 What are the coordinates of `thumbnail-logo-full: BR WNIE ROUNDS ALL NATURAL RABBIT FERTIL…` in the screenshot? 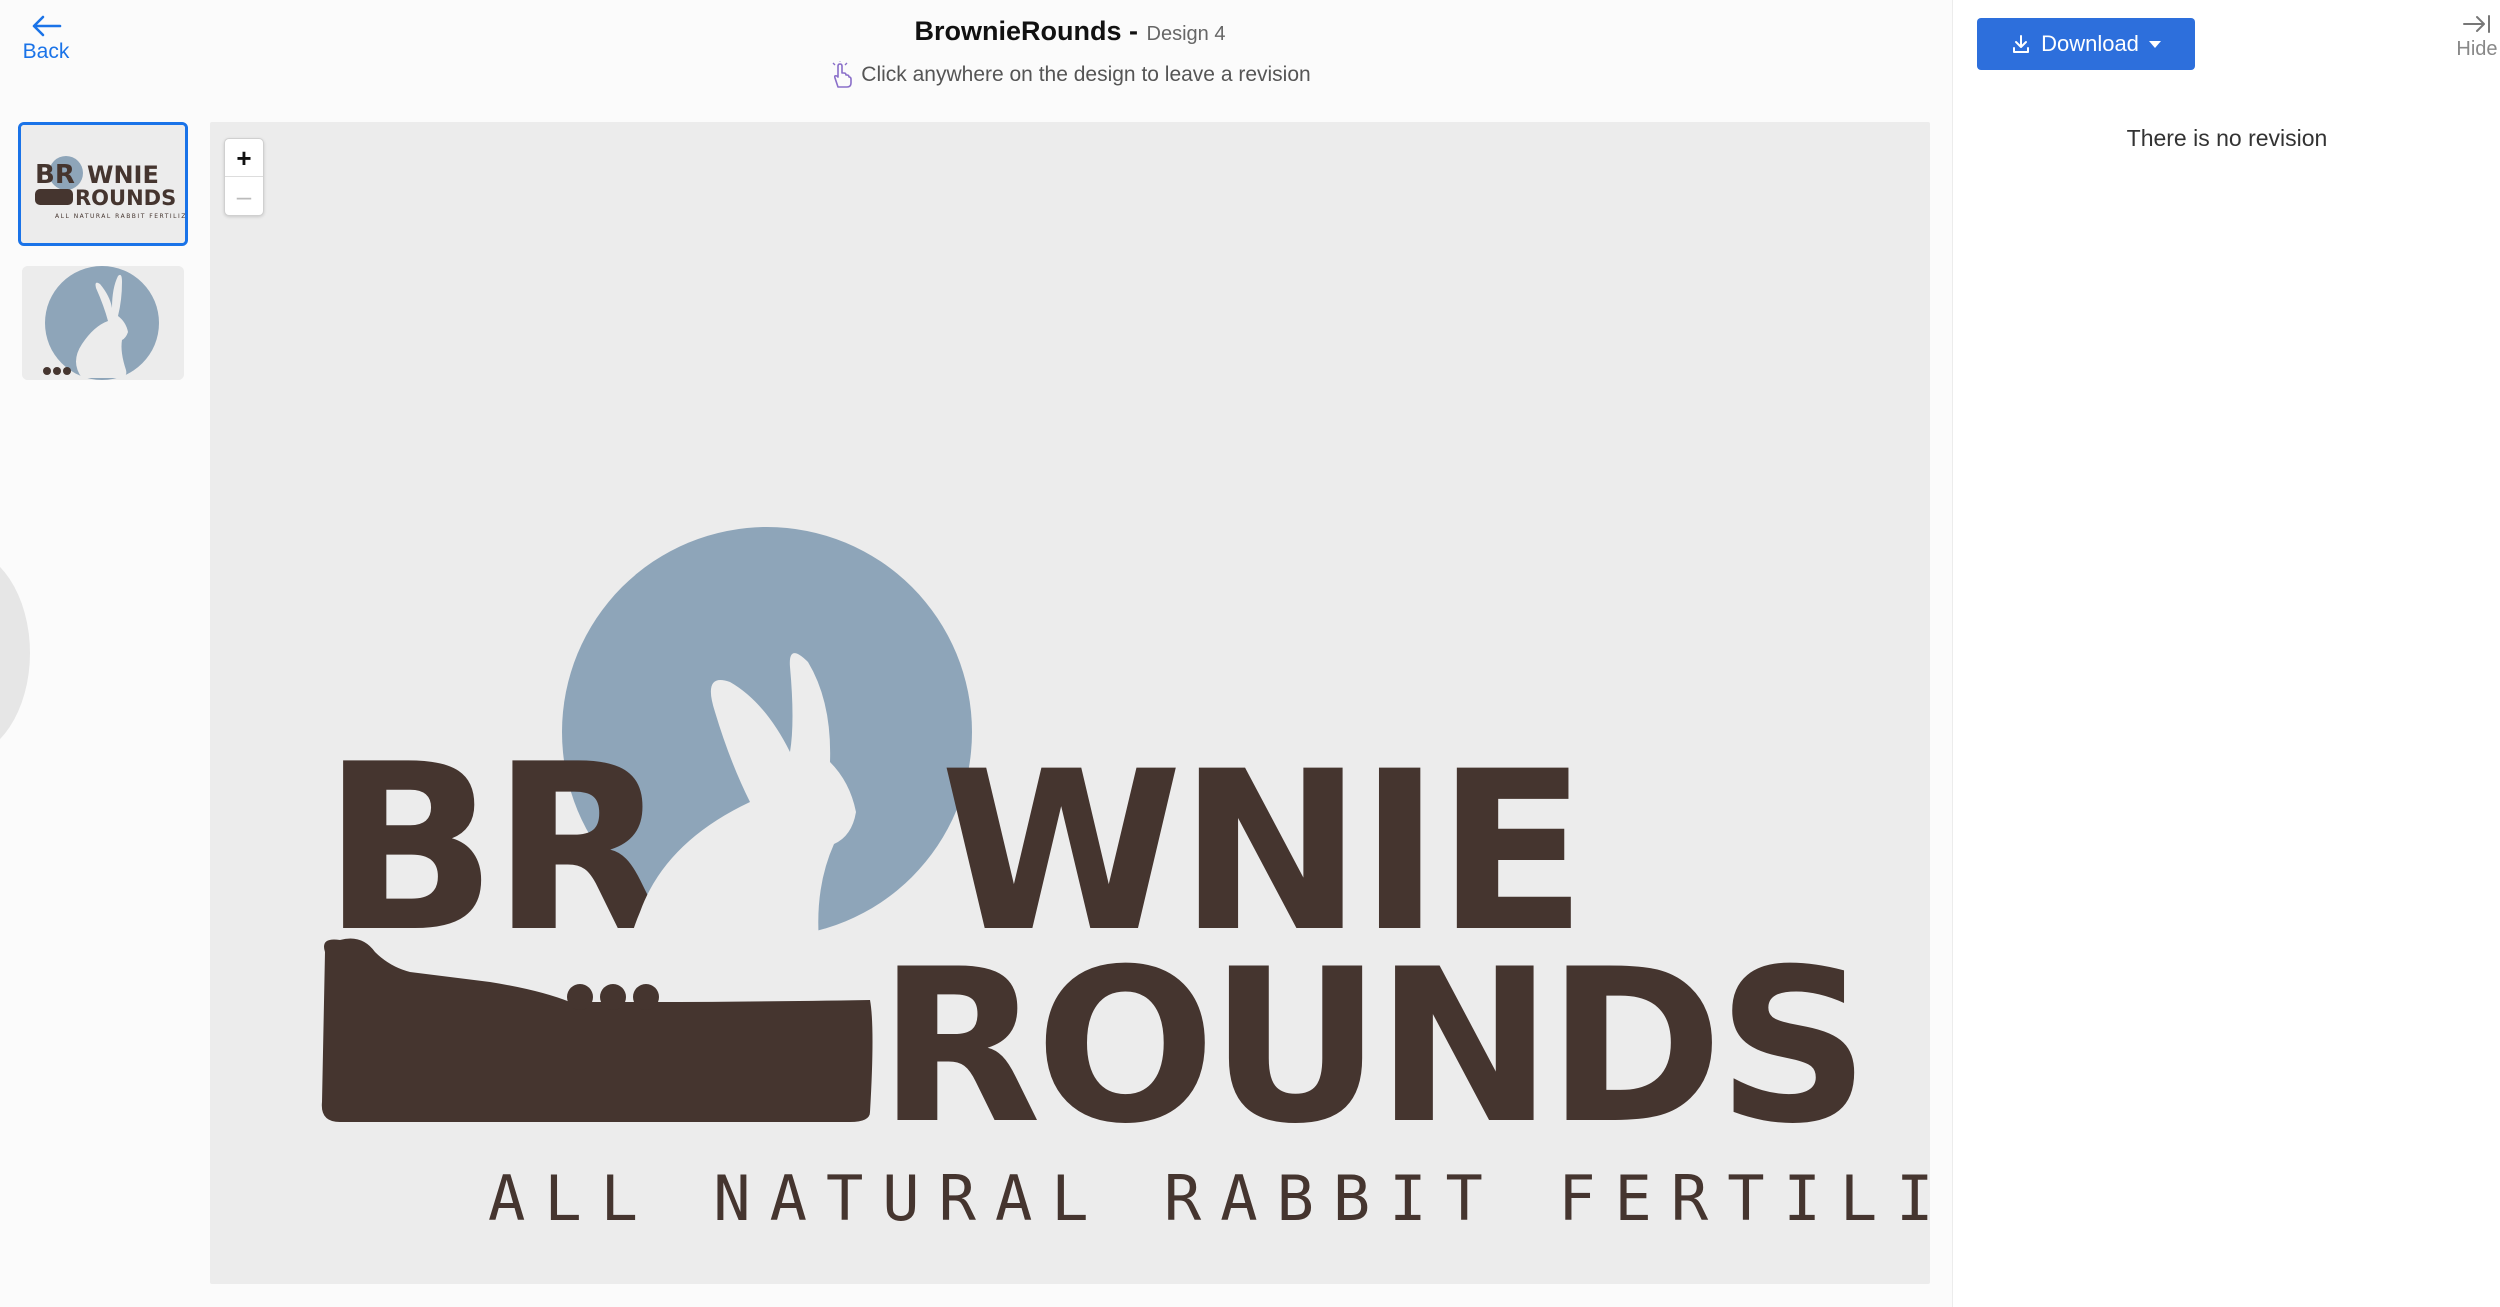 It's located at (103, 184).